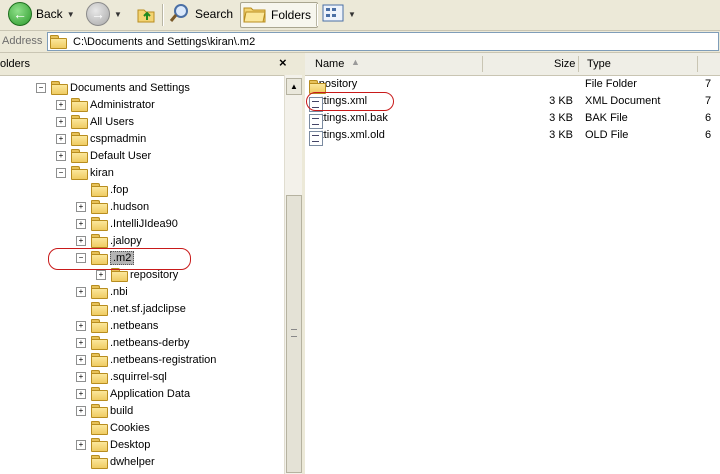 Image resolution: width=720 pixels, height=474 pixels. I want to click on search-label: Search, so click(214, 14).